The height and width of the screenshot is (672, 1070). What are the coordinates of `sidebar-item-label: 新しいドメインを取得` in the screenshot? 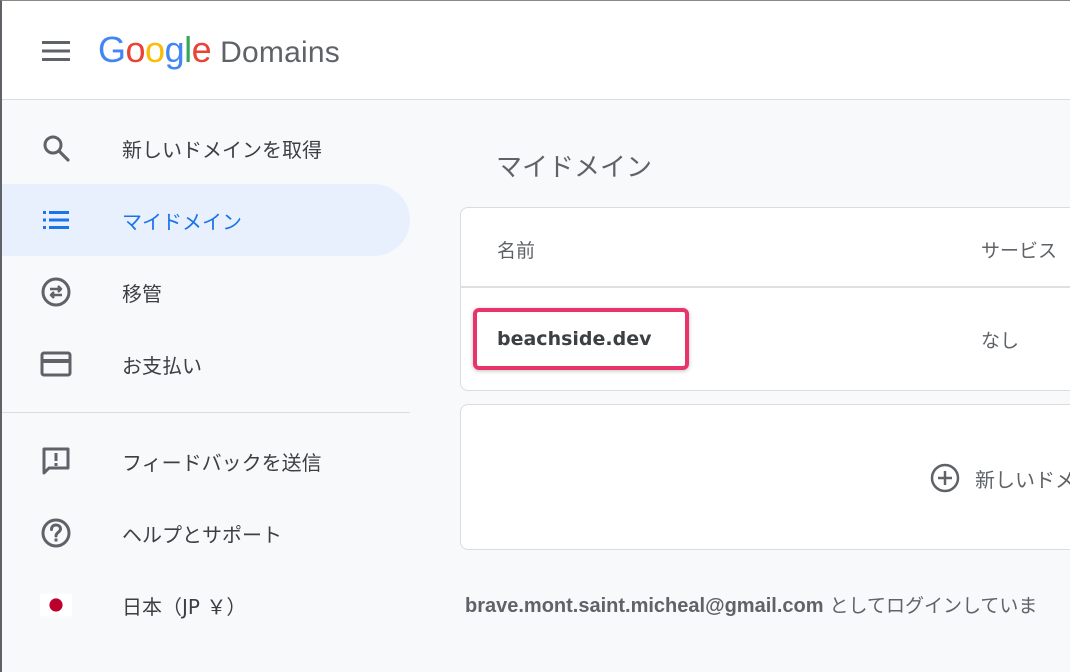 It's located at (222, 149).